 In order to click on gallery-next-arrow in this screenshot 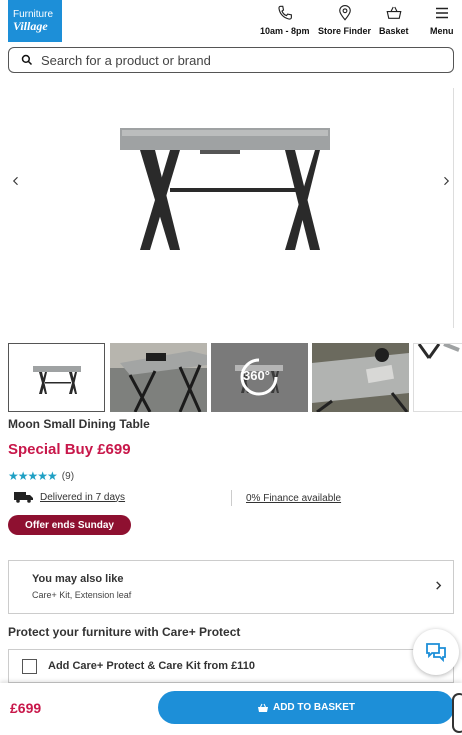, I will do `click(446, 181)`.